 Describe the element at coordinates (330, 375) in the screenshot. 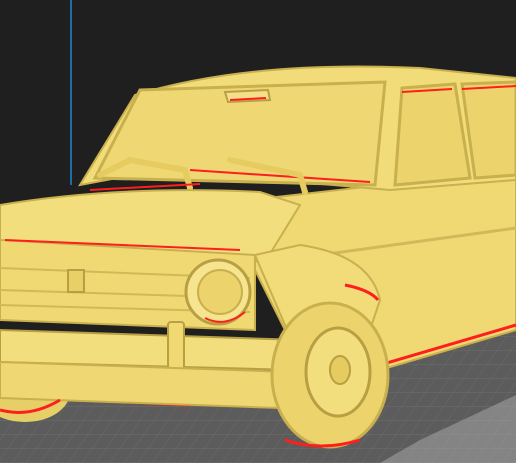

I see `front-wheel` at that location.